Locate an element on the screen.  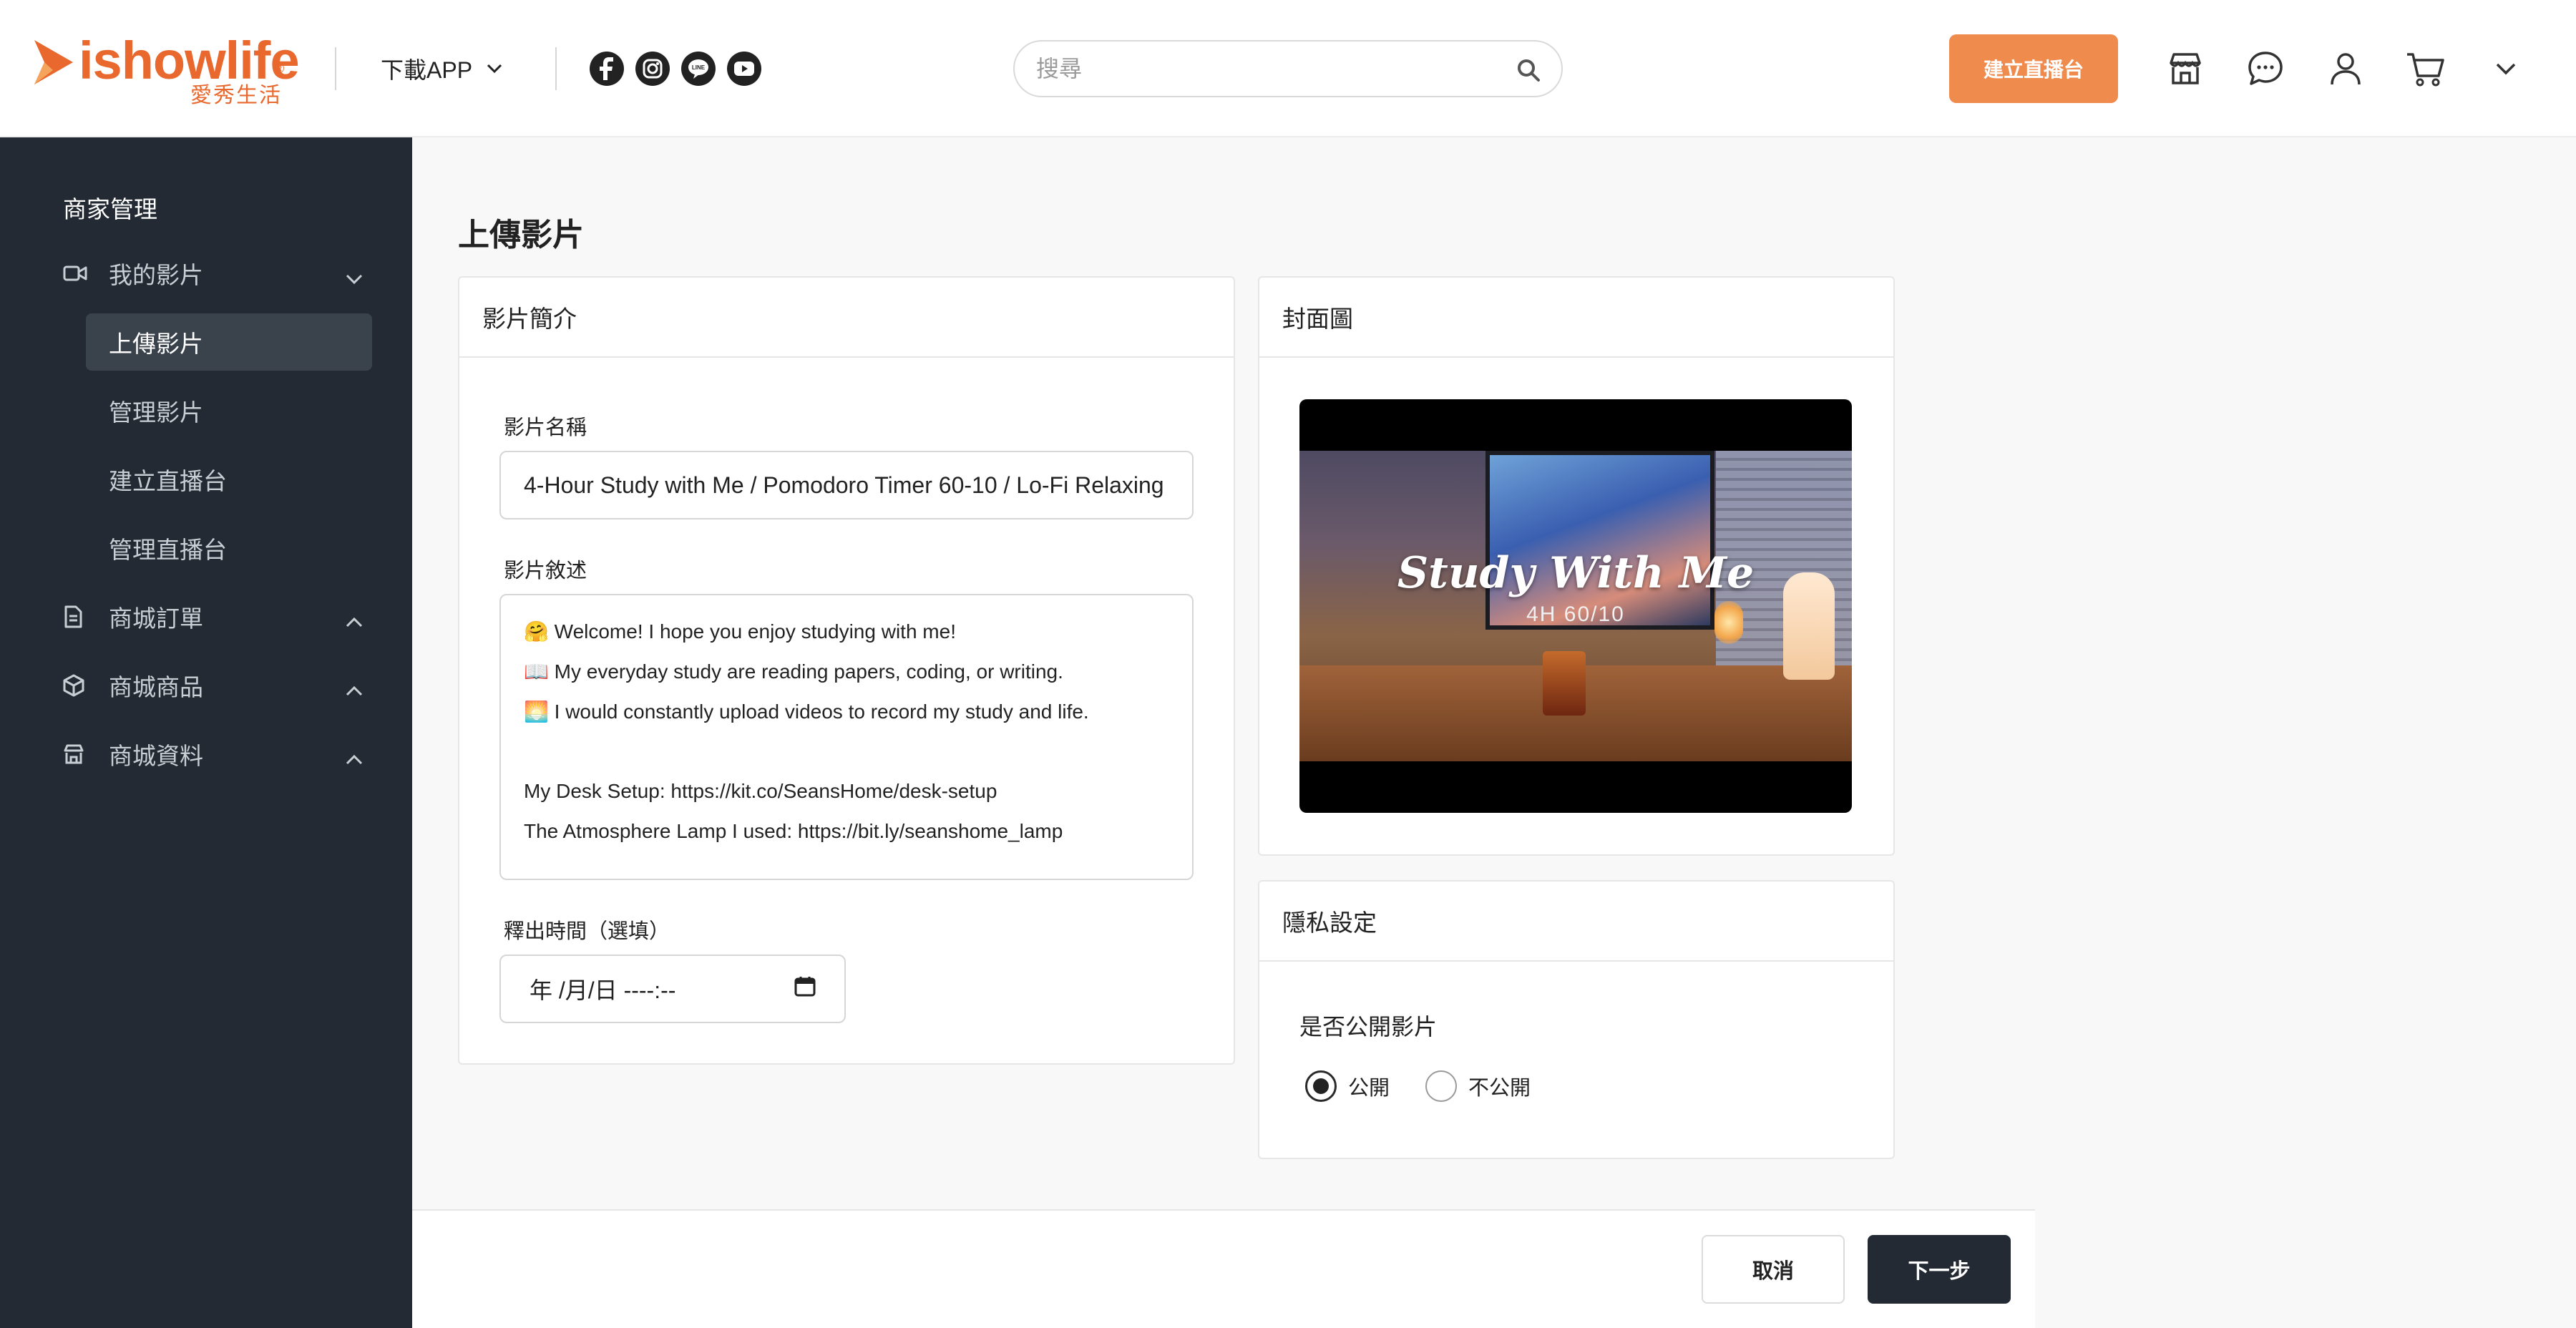
public-question-label: 是否公開影片 is located at coordinates (1368, 1027).